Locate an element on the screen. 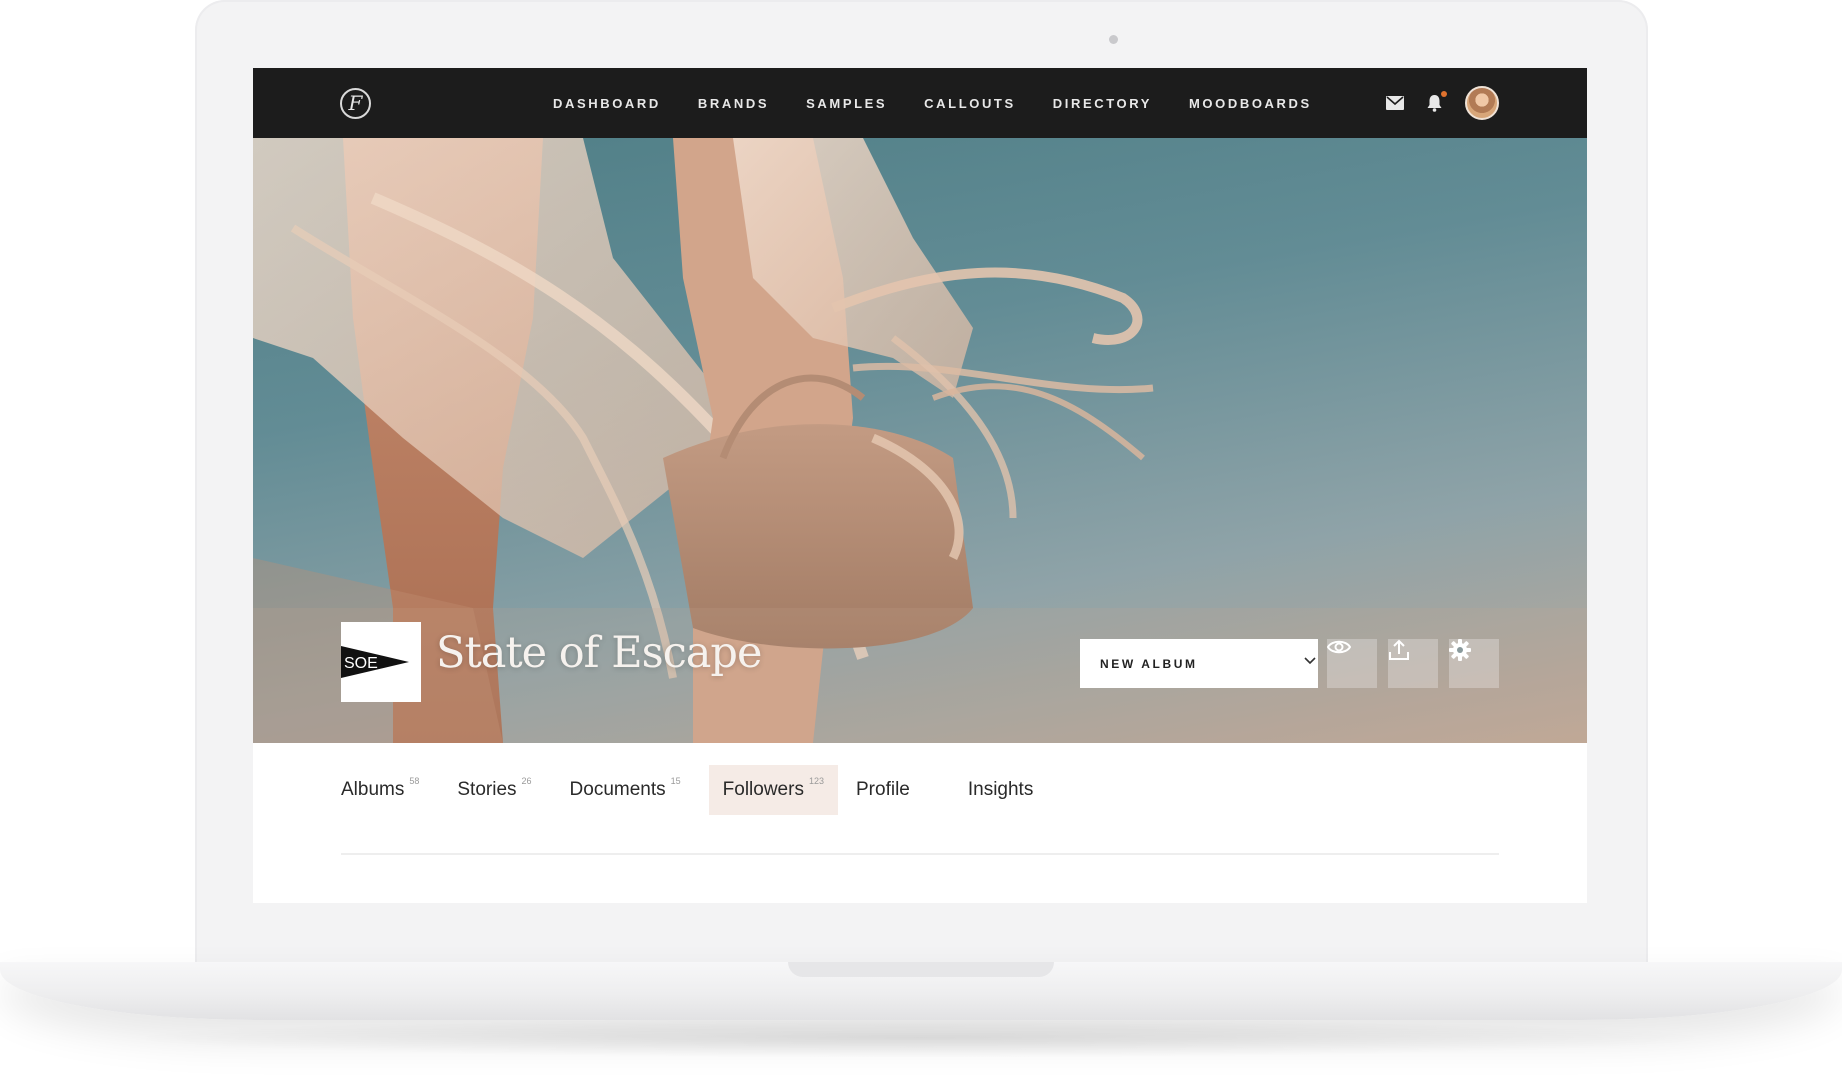 This screenshot has width=1842, height=1080. brand-name: State of Escape is located at coordinates (599, 653).